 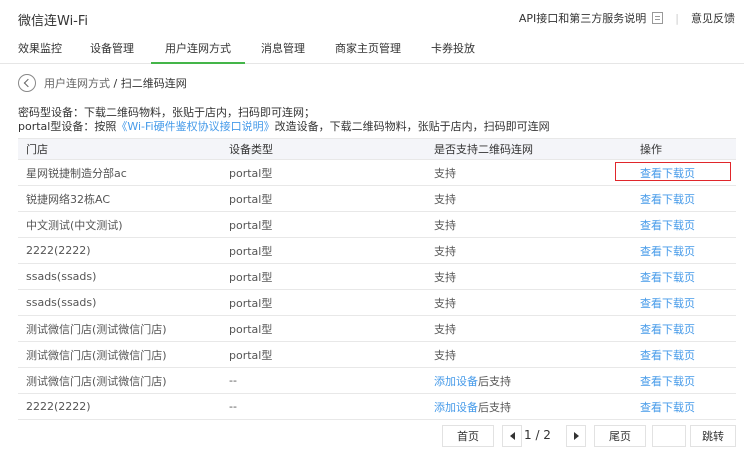 What do you see at coordinates (37, 149) in the screenshot?
I see `header-store: 门店` at bounding box center [37, 149].